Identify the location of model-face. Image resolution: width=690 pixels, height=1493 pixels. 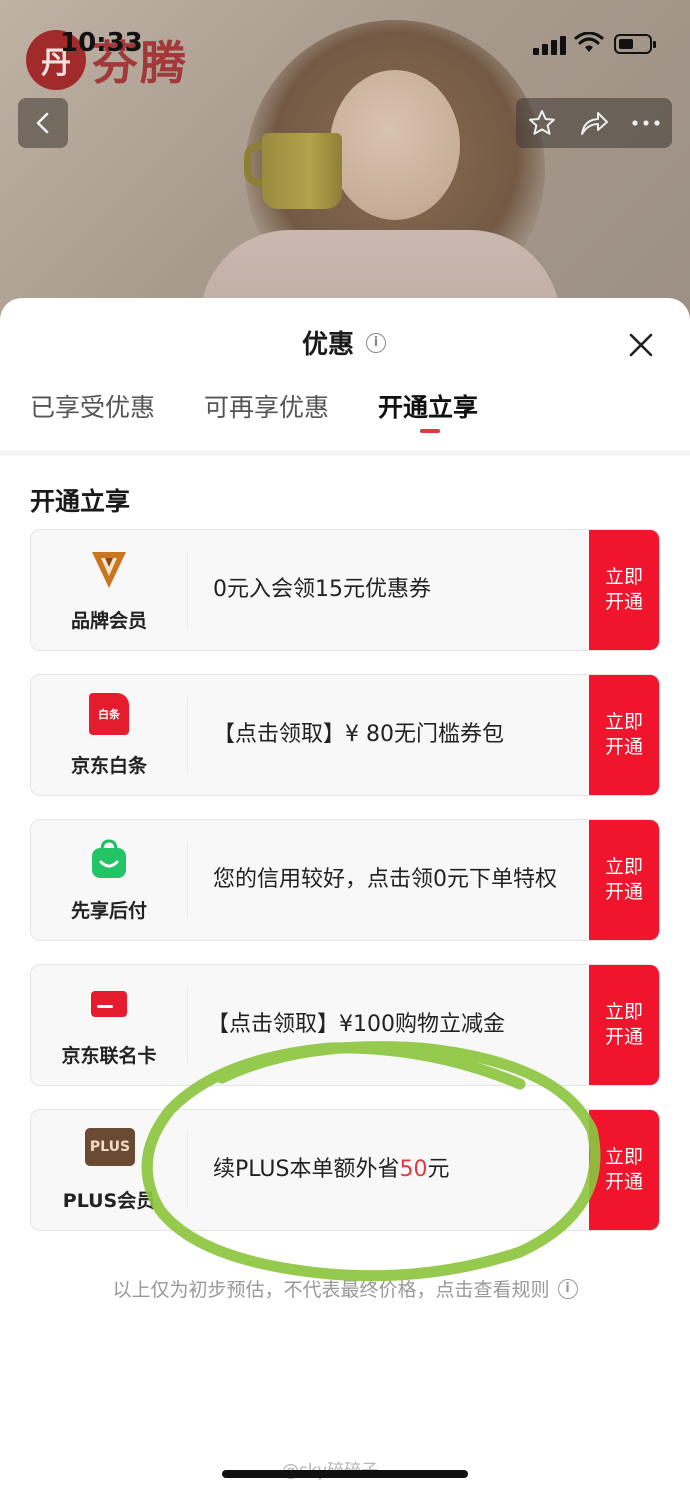
(395, 145).